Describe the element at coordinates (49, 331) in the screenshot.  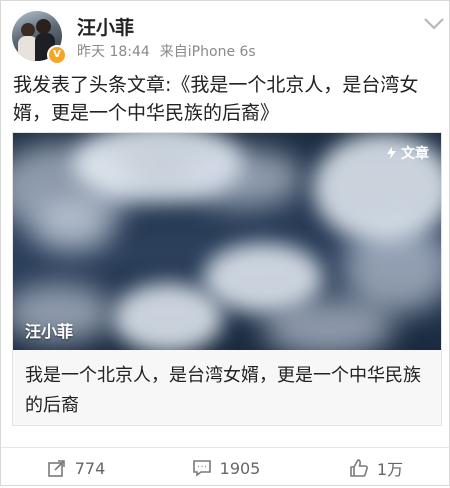
I see `article-author: 汪小菲` at that location.